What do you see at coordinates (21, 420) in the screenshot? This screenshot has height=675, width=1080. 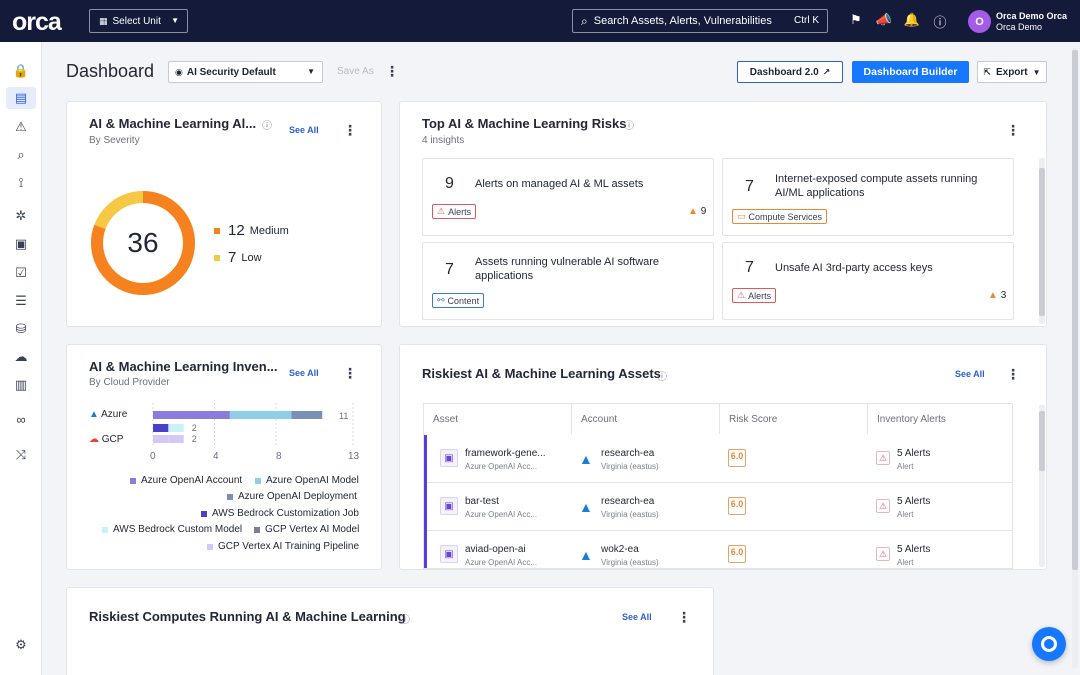 I see `infinity-icon: ∞` at bounding box center [21, 420].